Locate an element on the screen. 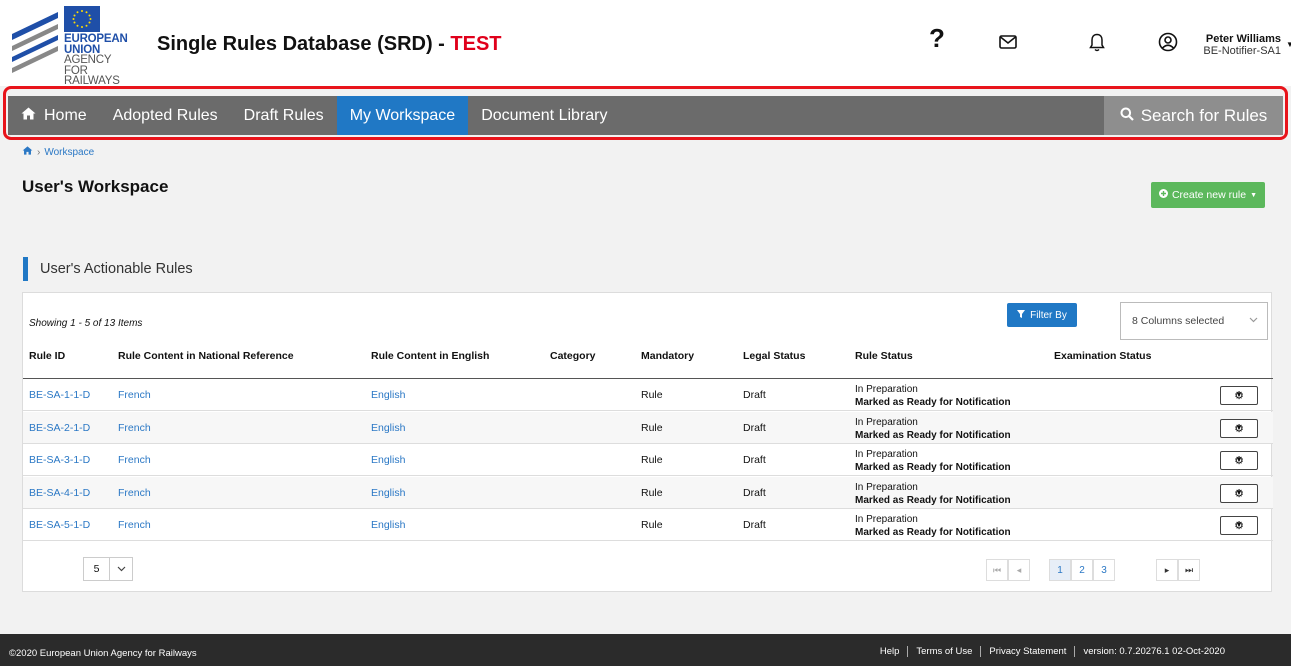  mail-icon is located at coordinates (1008, 42).